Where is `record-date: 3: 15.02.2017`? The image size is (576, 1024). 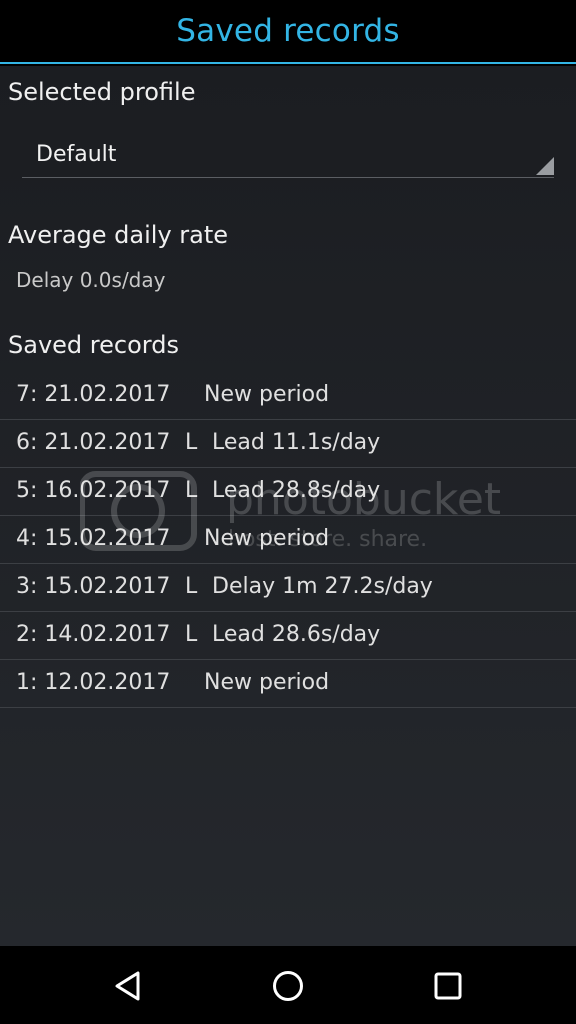 record-date: 3: 15.02.2017 is located at coordinates (93, 586).